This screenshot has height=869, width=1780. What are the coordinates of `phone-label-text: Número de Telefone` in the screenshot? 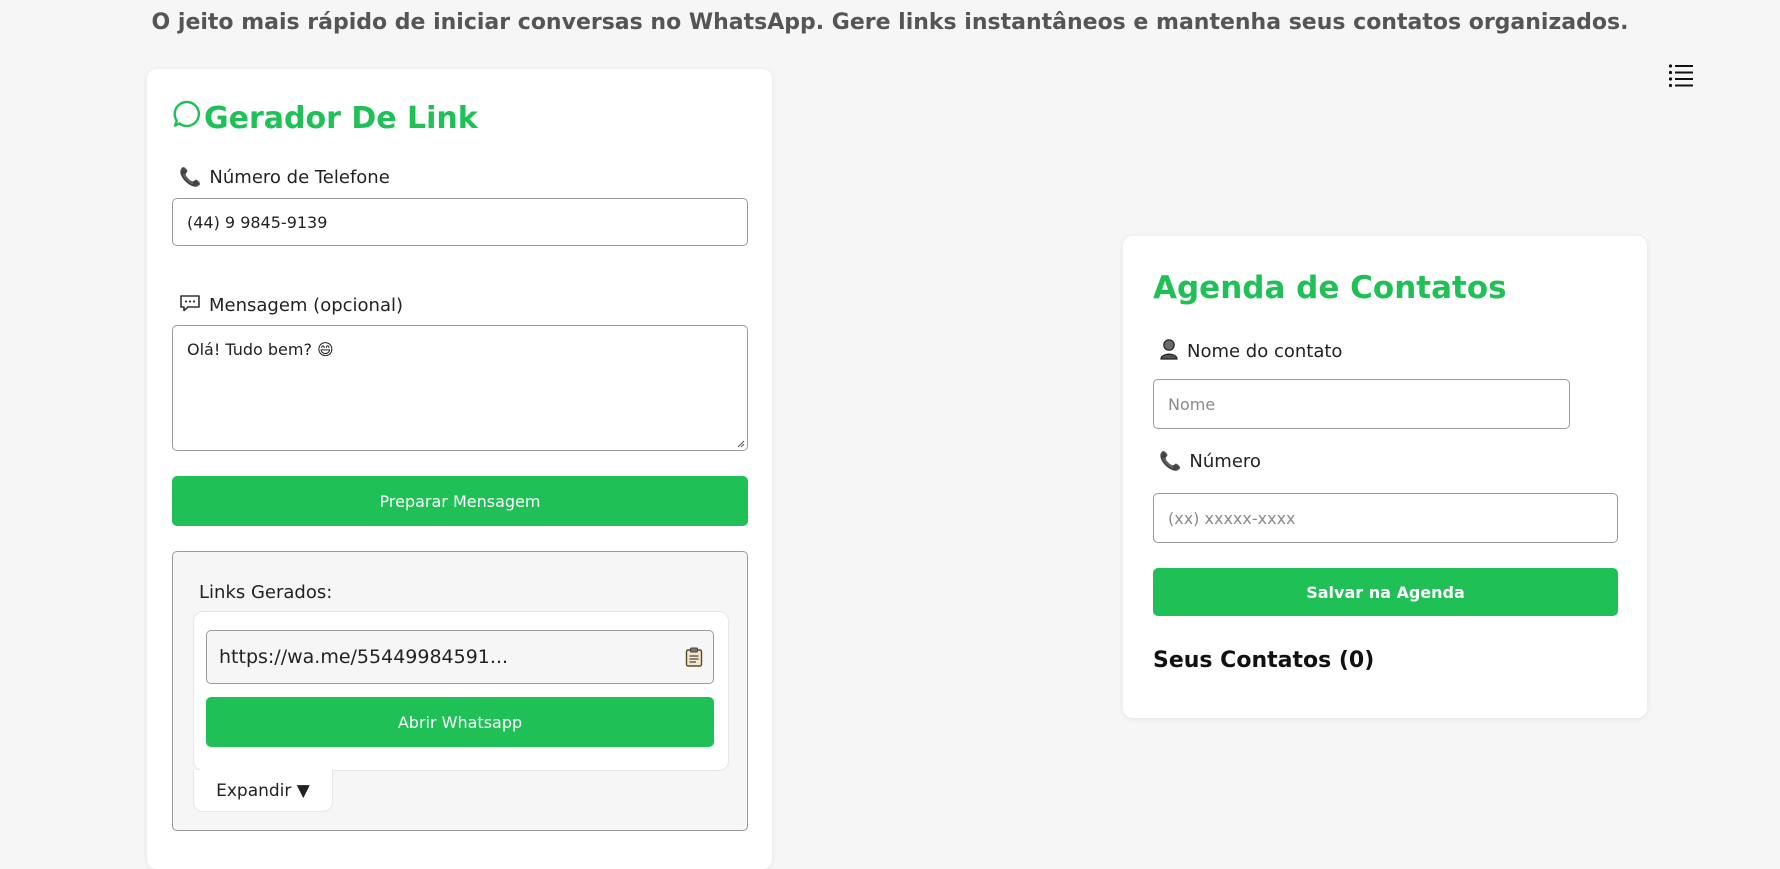 It's located at (299, 177).